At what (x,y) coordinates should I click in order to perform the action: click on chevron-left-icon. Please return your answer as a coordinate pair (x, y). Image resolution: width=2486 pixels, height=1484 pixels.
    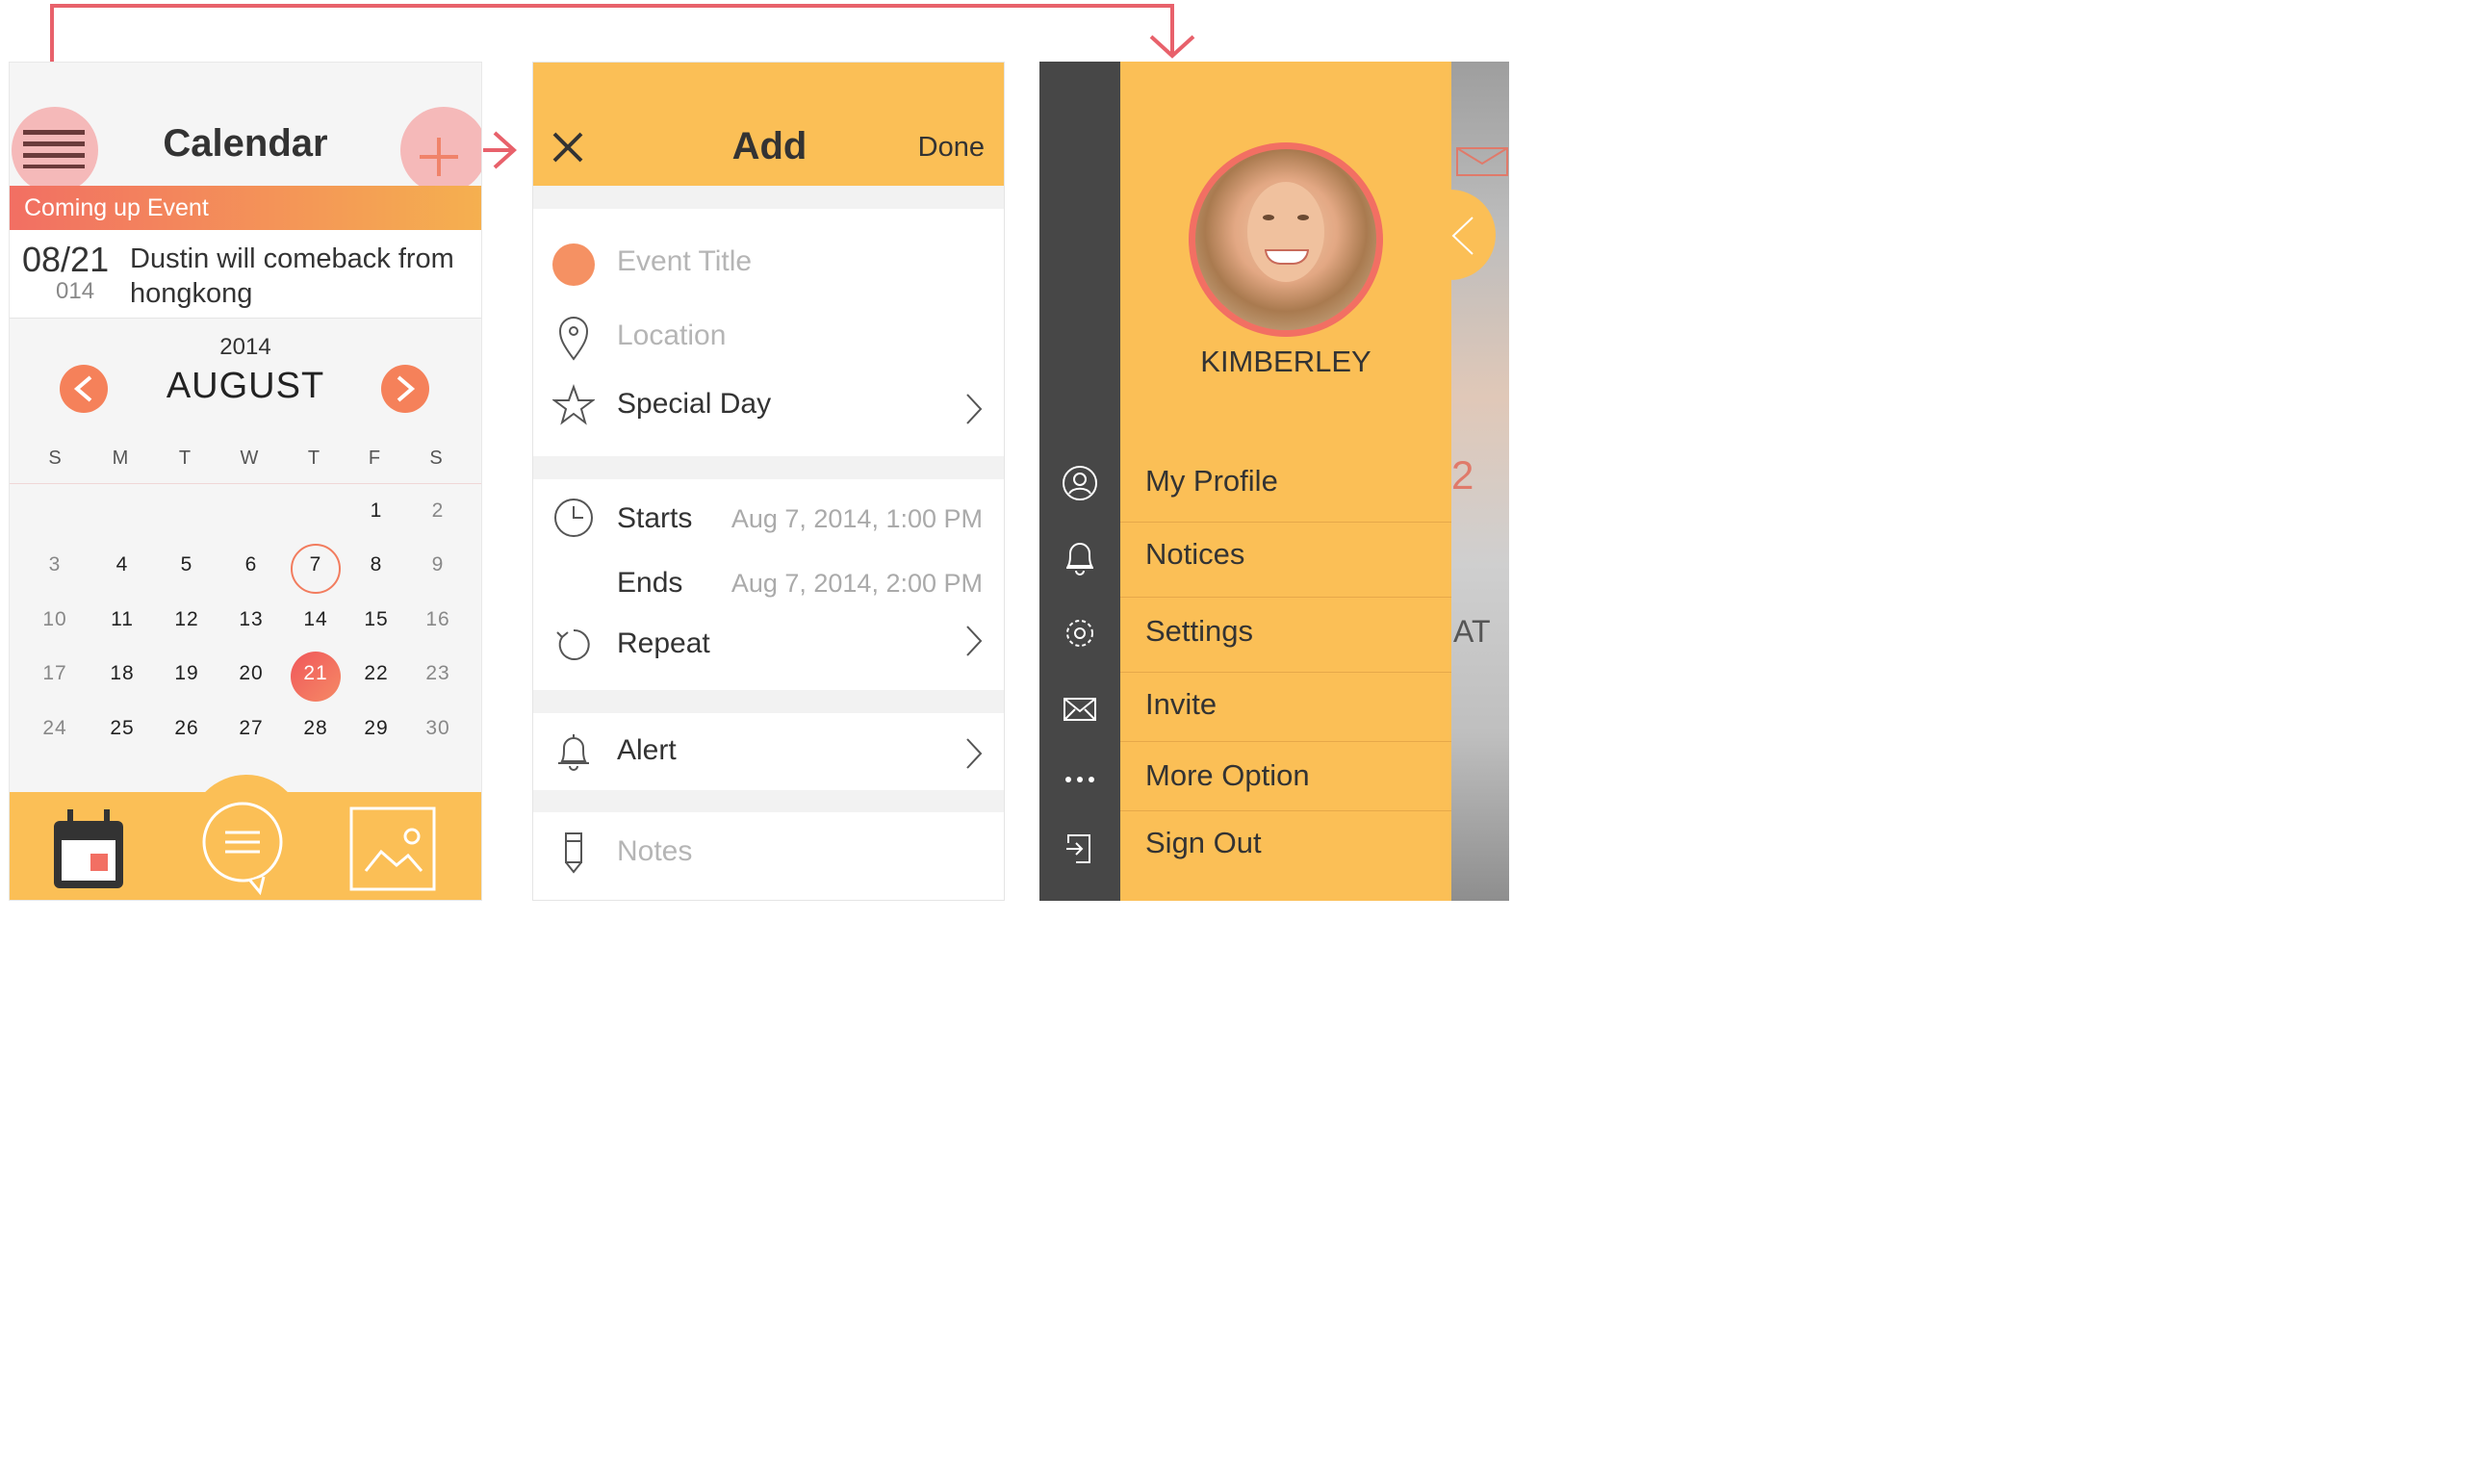
    Looking at the image, I should click on (1462, 236).